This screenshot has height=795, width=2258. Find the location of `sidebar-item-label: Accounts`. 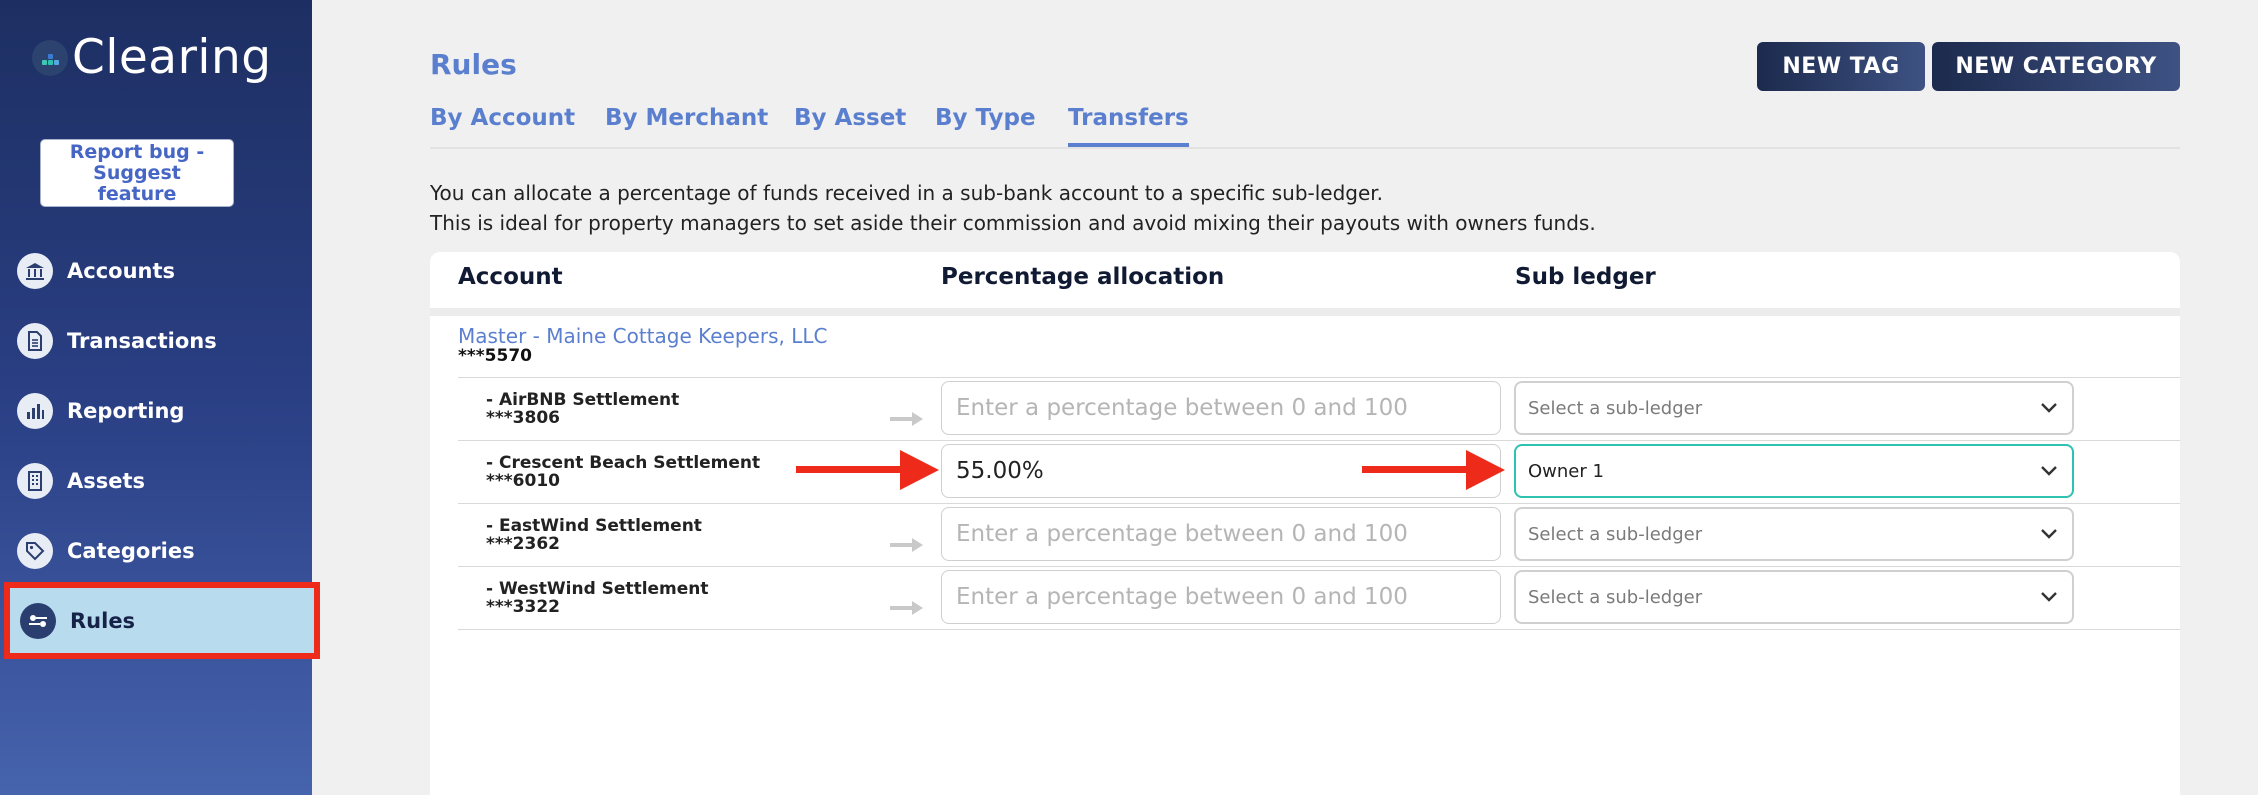

sidebar-item-label: Accounts is located at coordinates (121, 271).